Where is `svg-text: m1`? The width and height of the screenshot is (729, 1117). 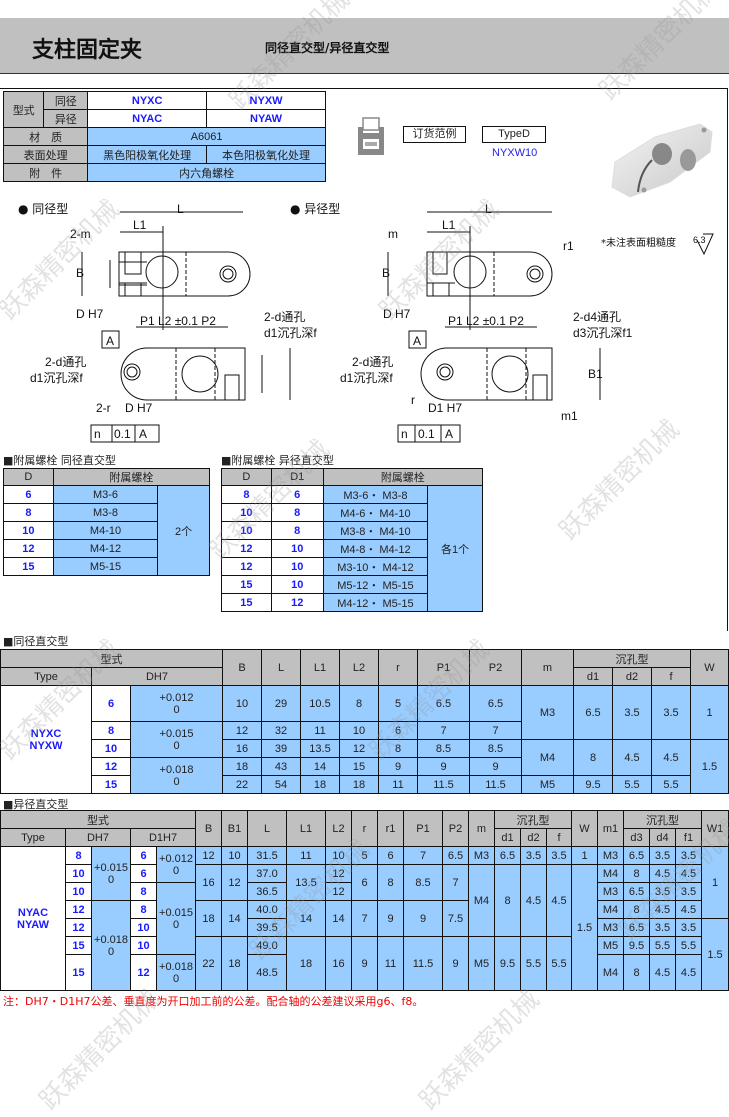 svg-text: m1 is located at coordinates (569, 416).